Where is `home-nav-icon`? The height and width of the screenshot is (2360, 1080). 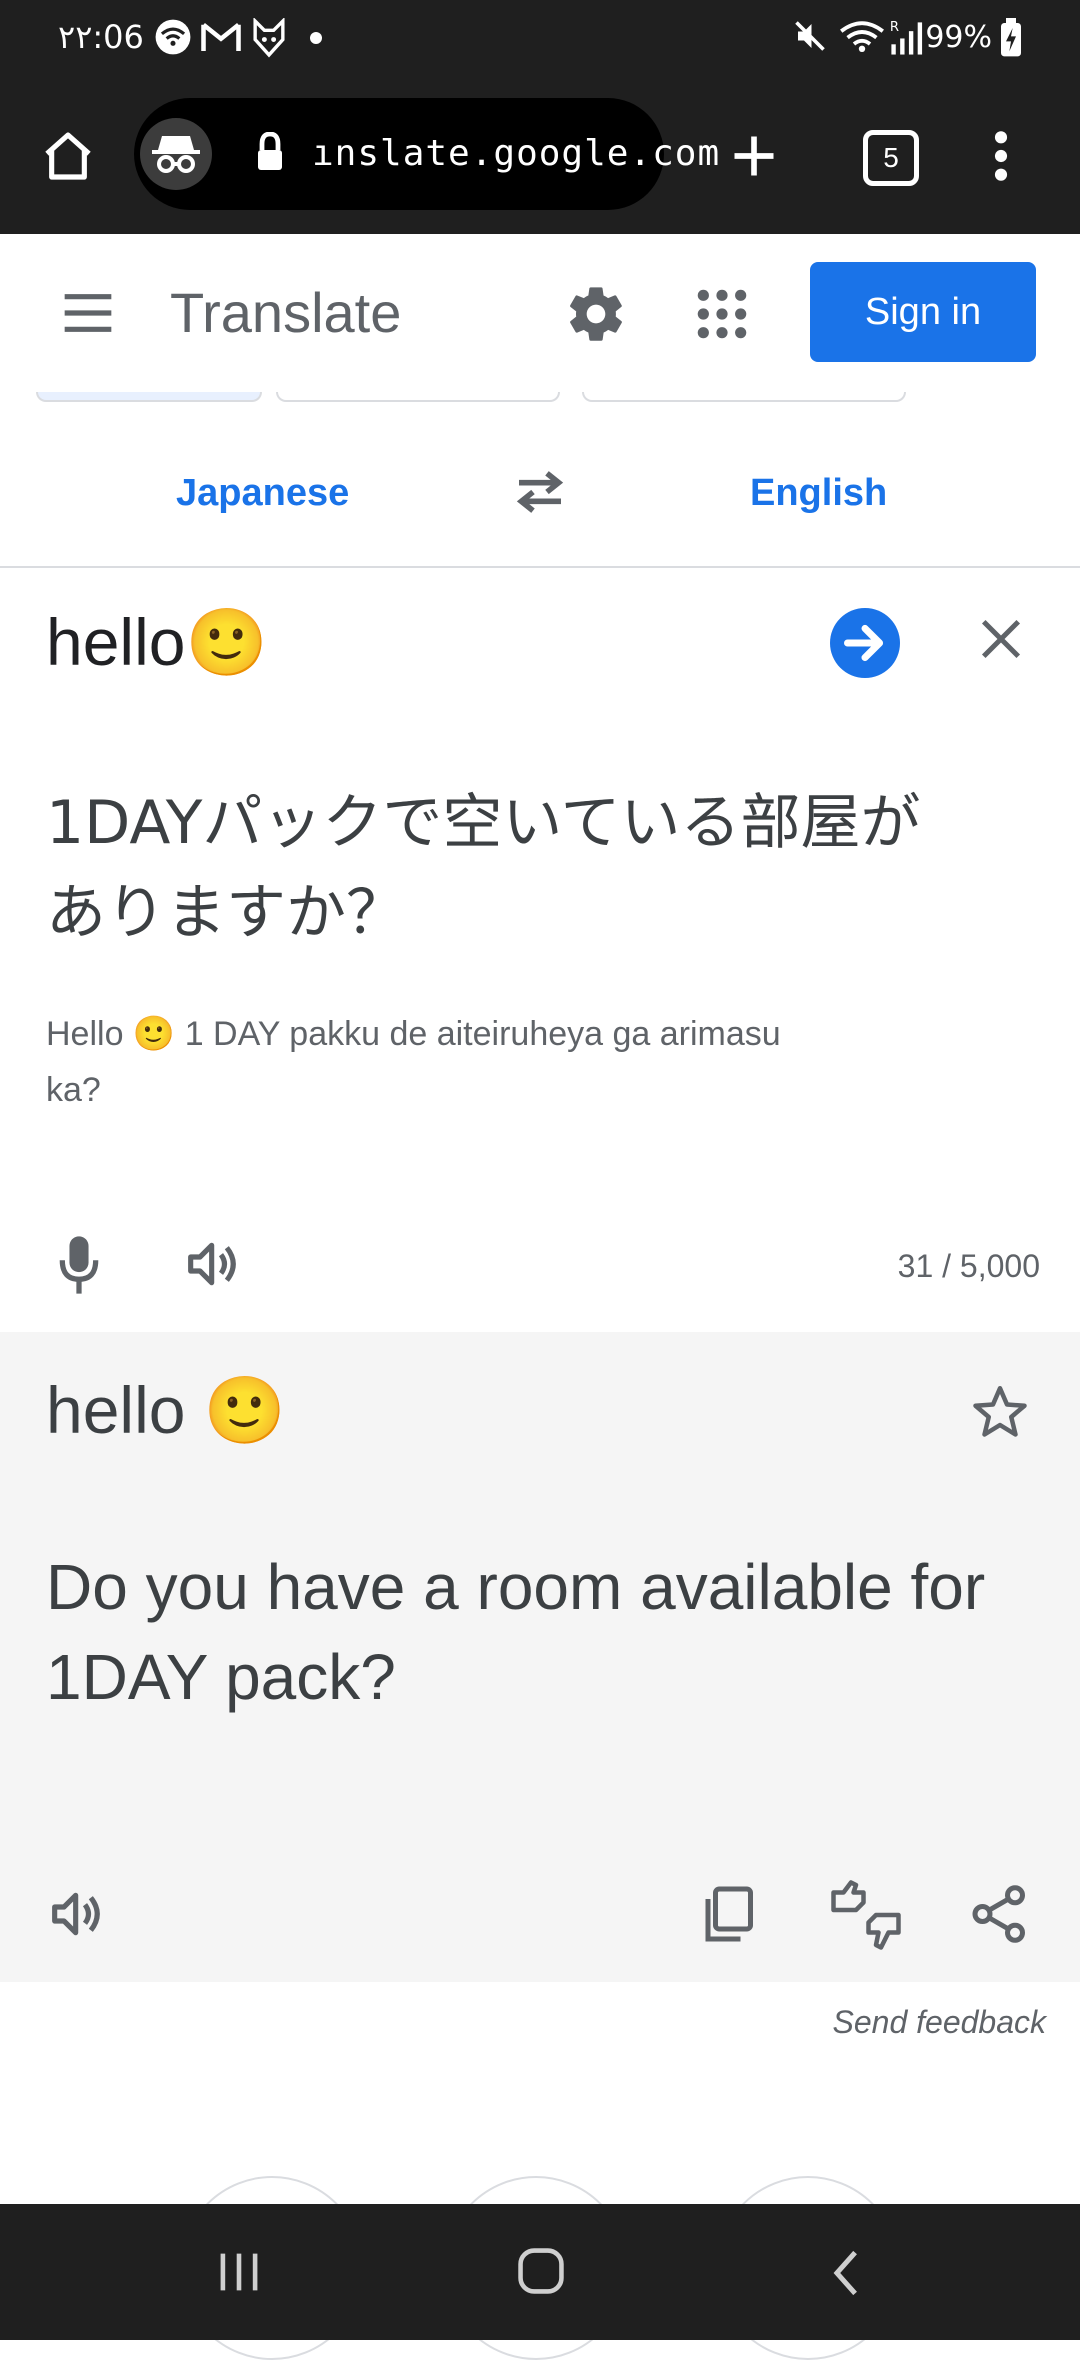
home-nav-icon is located at coordinates (541, 2271).